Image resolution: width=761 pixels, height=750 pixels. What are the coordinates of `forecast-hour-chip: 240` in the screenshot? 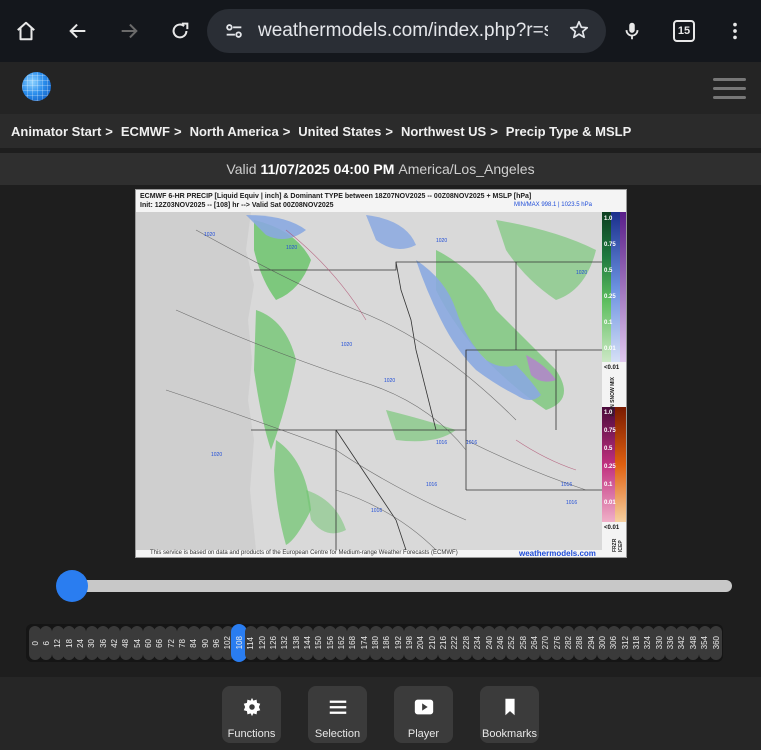 It's located at (489, 643).